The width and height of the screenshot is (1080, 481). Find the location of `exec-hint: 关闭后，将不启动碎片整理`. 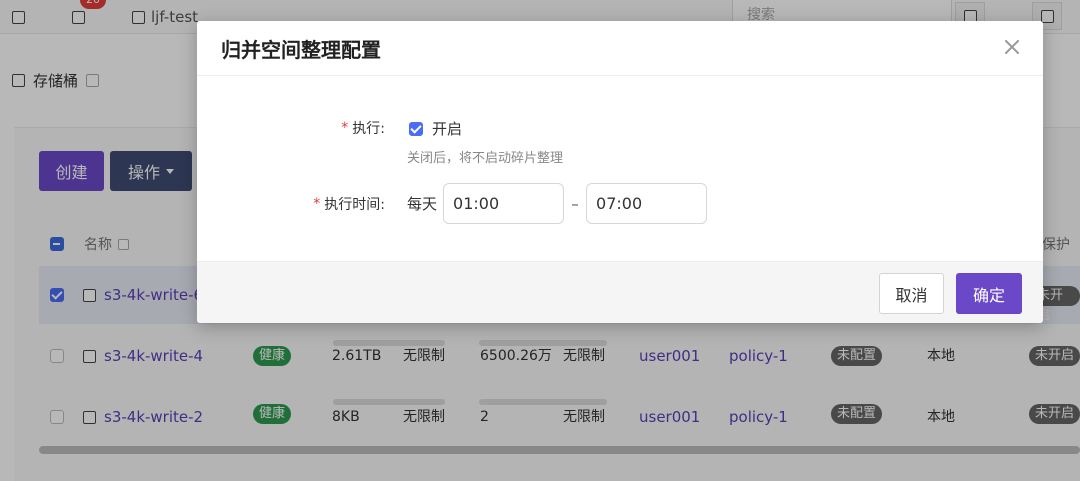

exec-hint: 关闭后，将不启动碎片整理 is located at coordinates (485, 158).